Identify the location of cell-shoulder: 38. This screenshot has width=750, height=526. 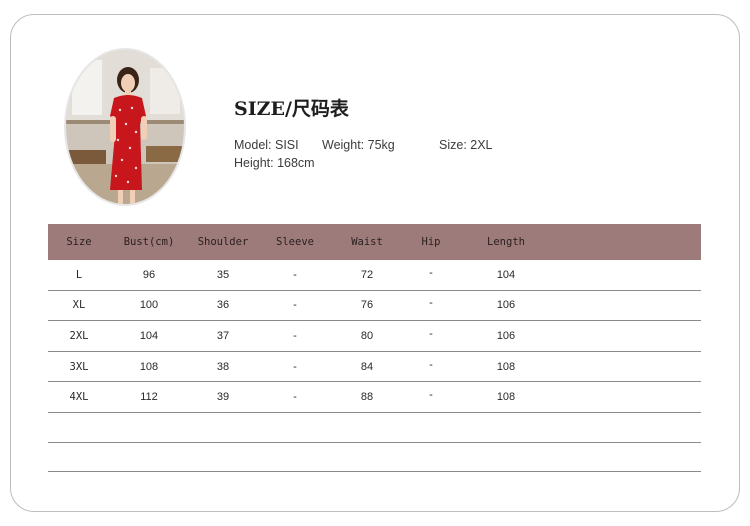
(223, 367).